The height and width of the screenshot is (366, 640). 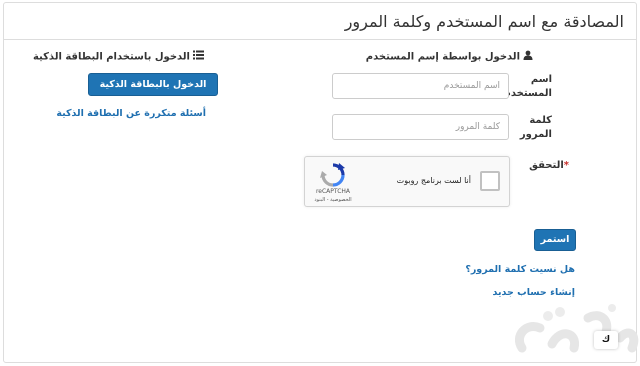 I want to click on verify-label: *التحقق, so click(x=539, y=166).